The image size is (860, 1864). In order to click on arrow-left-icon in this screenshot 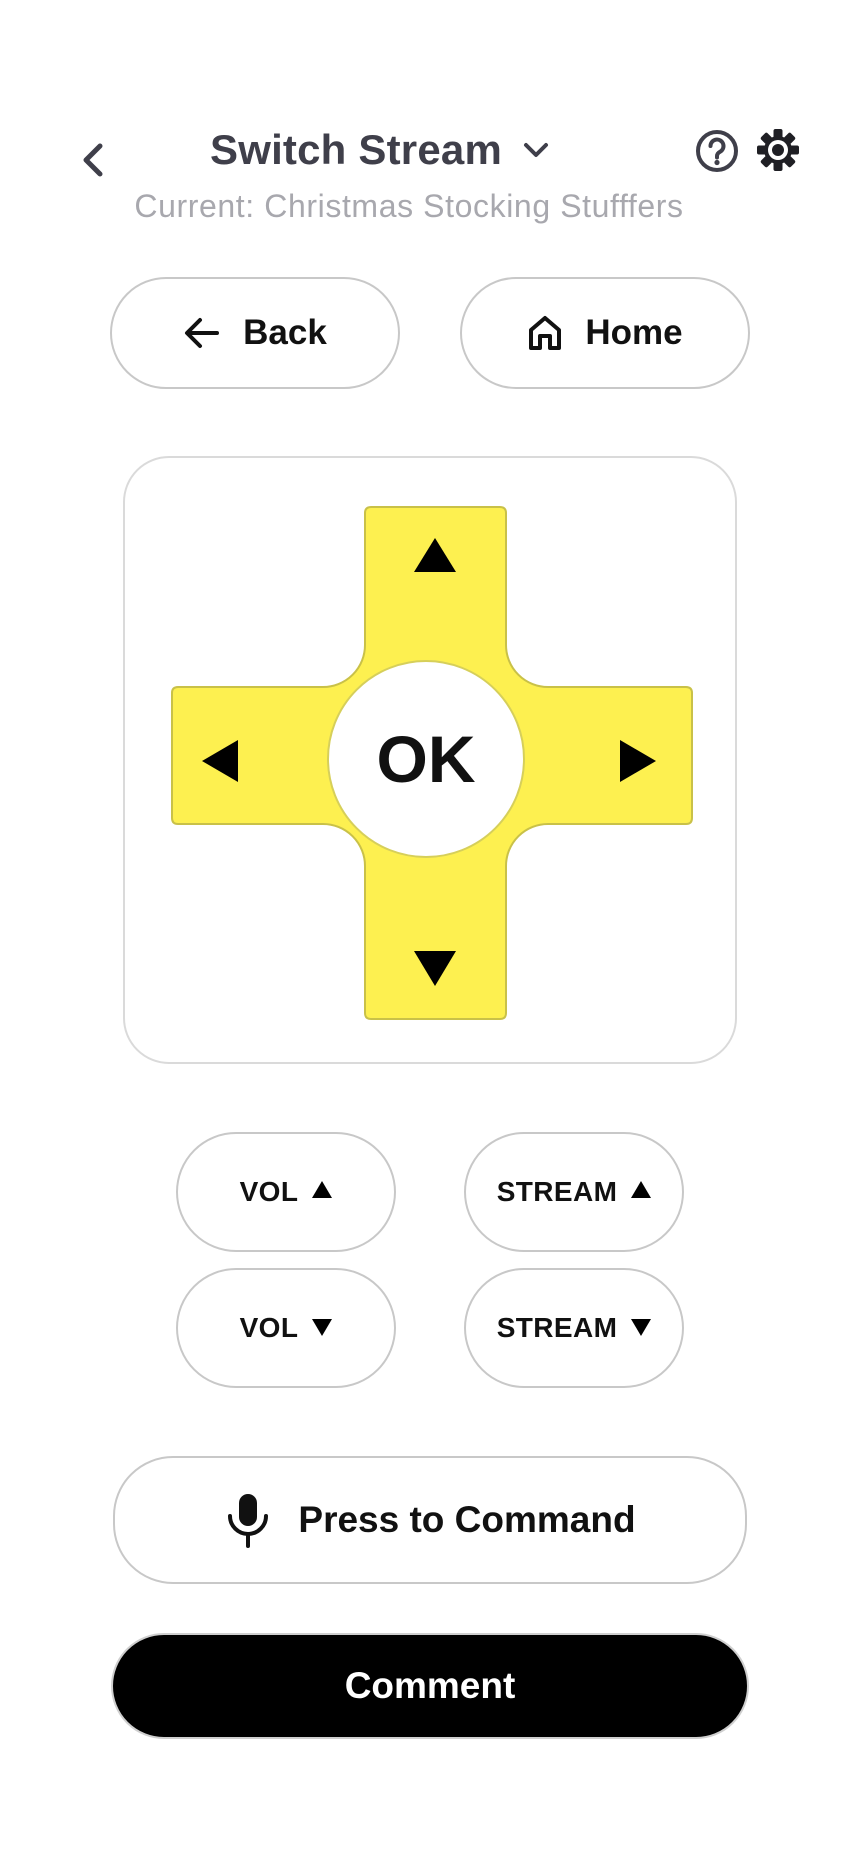, I will do `click(202, 333)`.